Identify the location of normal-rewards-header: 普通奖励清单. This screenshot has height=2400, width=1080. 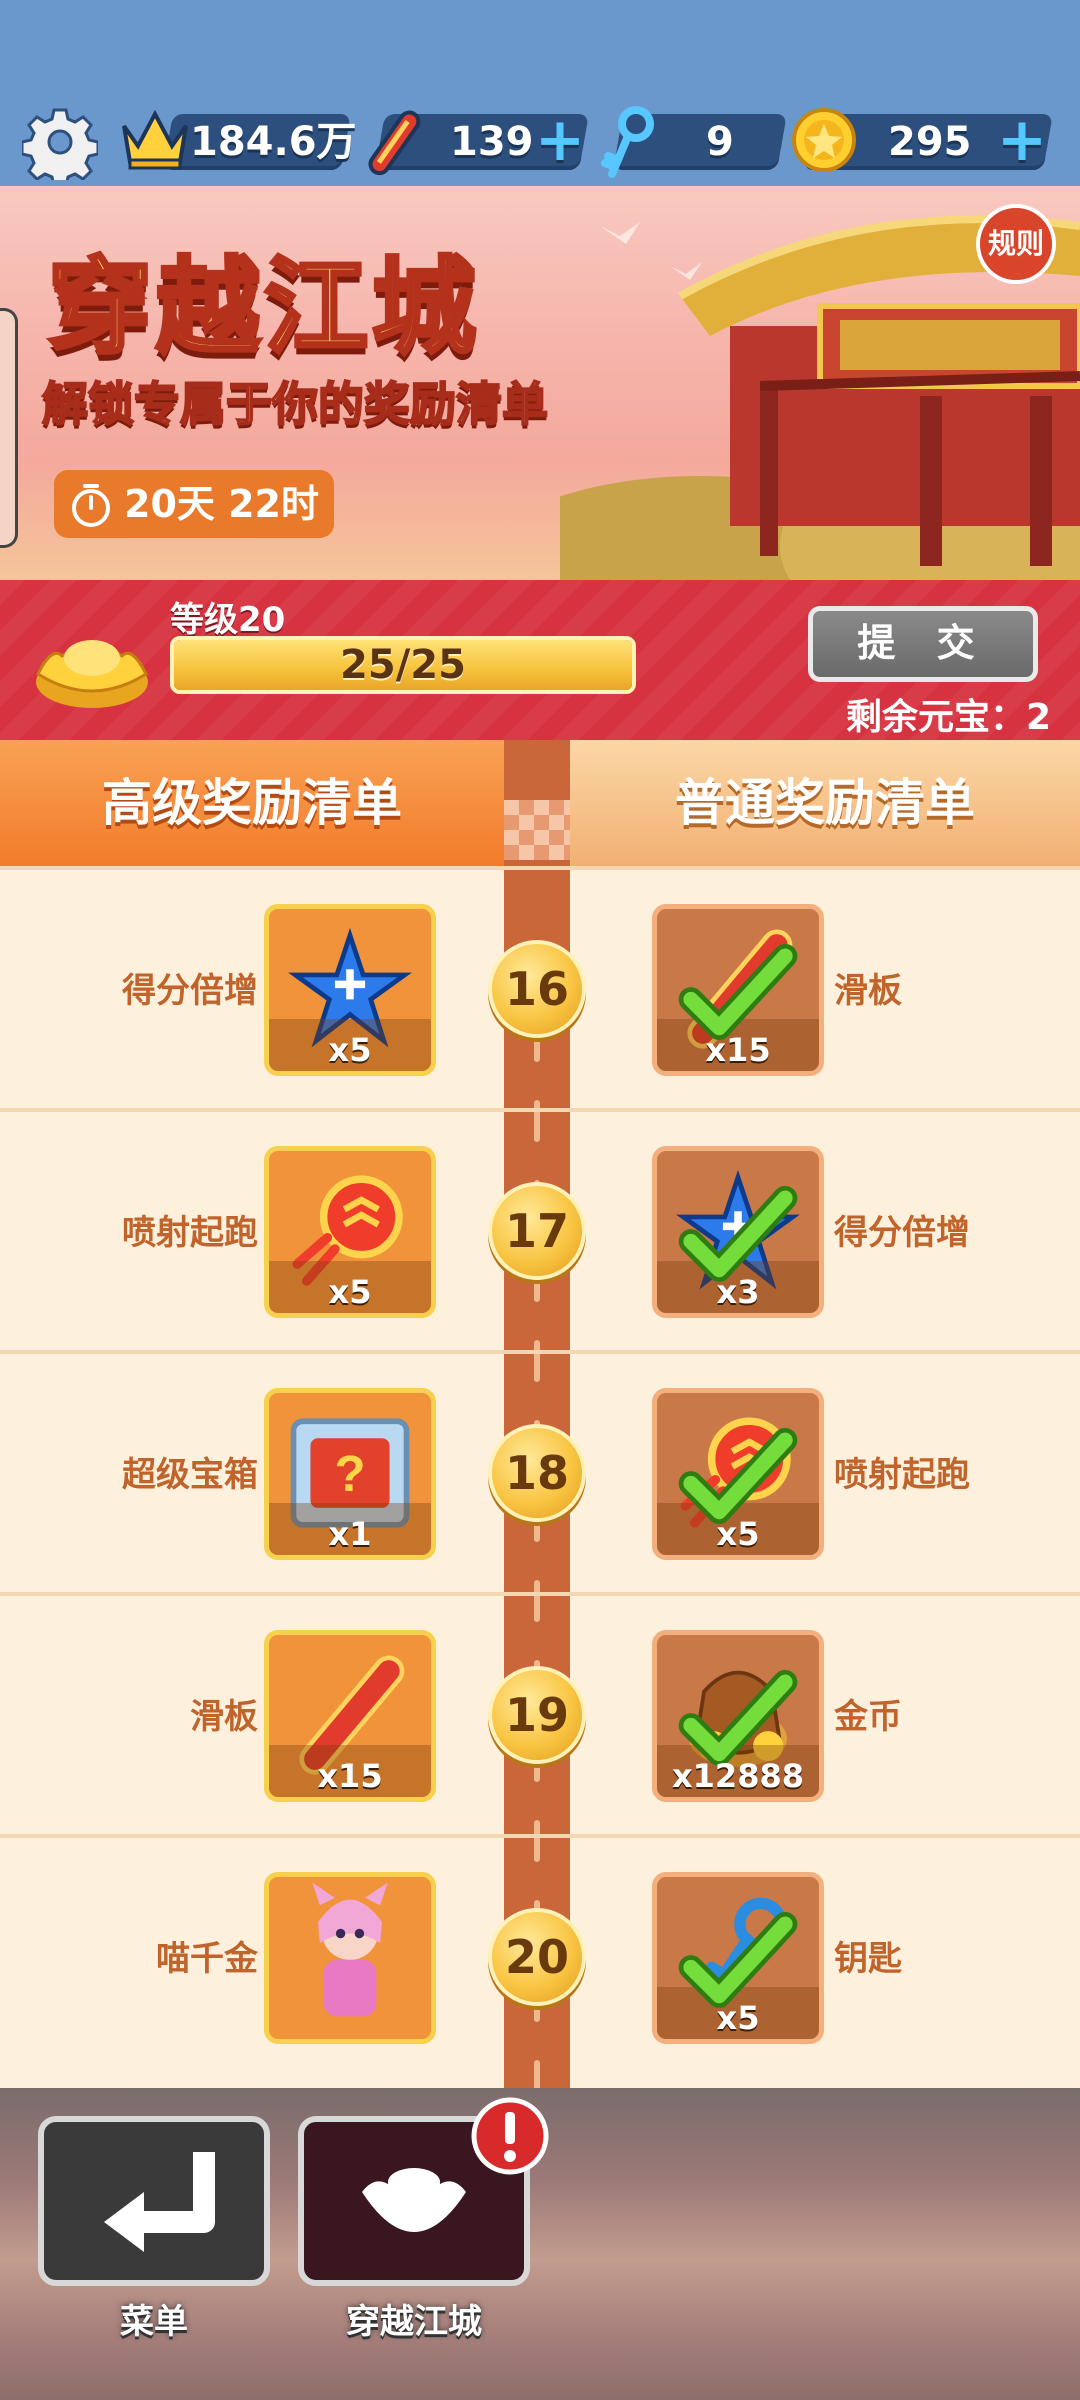
(825, 803).